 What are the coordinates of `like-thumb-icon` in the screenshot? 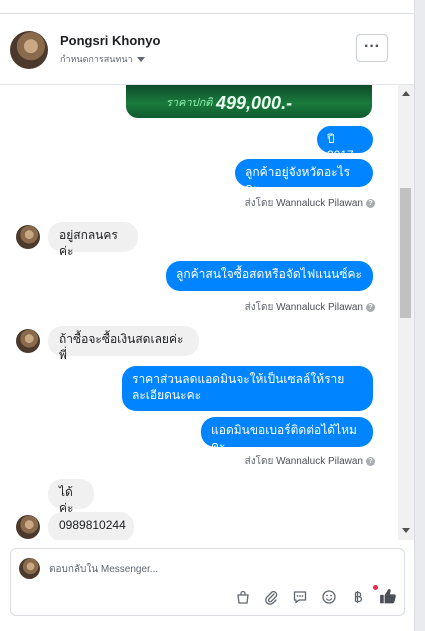 It's located at (388, 596).